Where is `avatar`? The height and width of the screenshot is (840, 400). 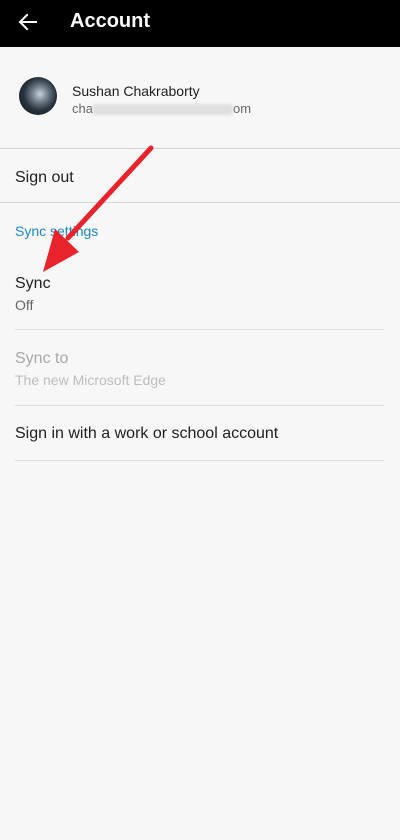 avatar is located at coordinates (38, 96).